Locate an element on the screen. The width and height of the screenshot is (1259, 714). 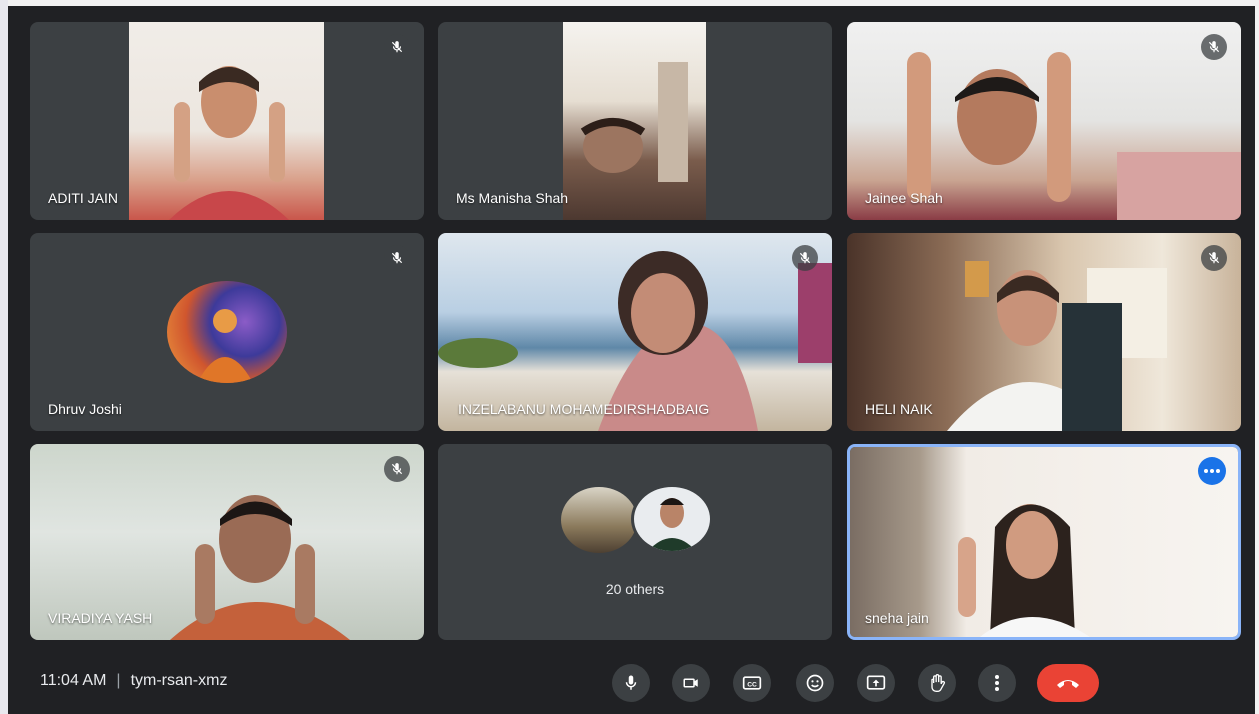
participant-tile-dhruv-joshi: Dhruv Joshi is located at coordinates (227, 332).